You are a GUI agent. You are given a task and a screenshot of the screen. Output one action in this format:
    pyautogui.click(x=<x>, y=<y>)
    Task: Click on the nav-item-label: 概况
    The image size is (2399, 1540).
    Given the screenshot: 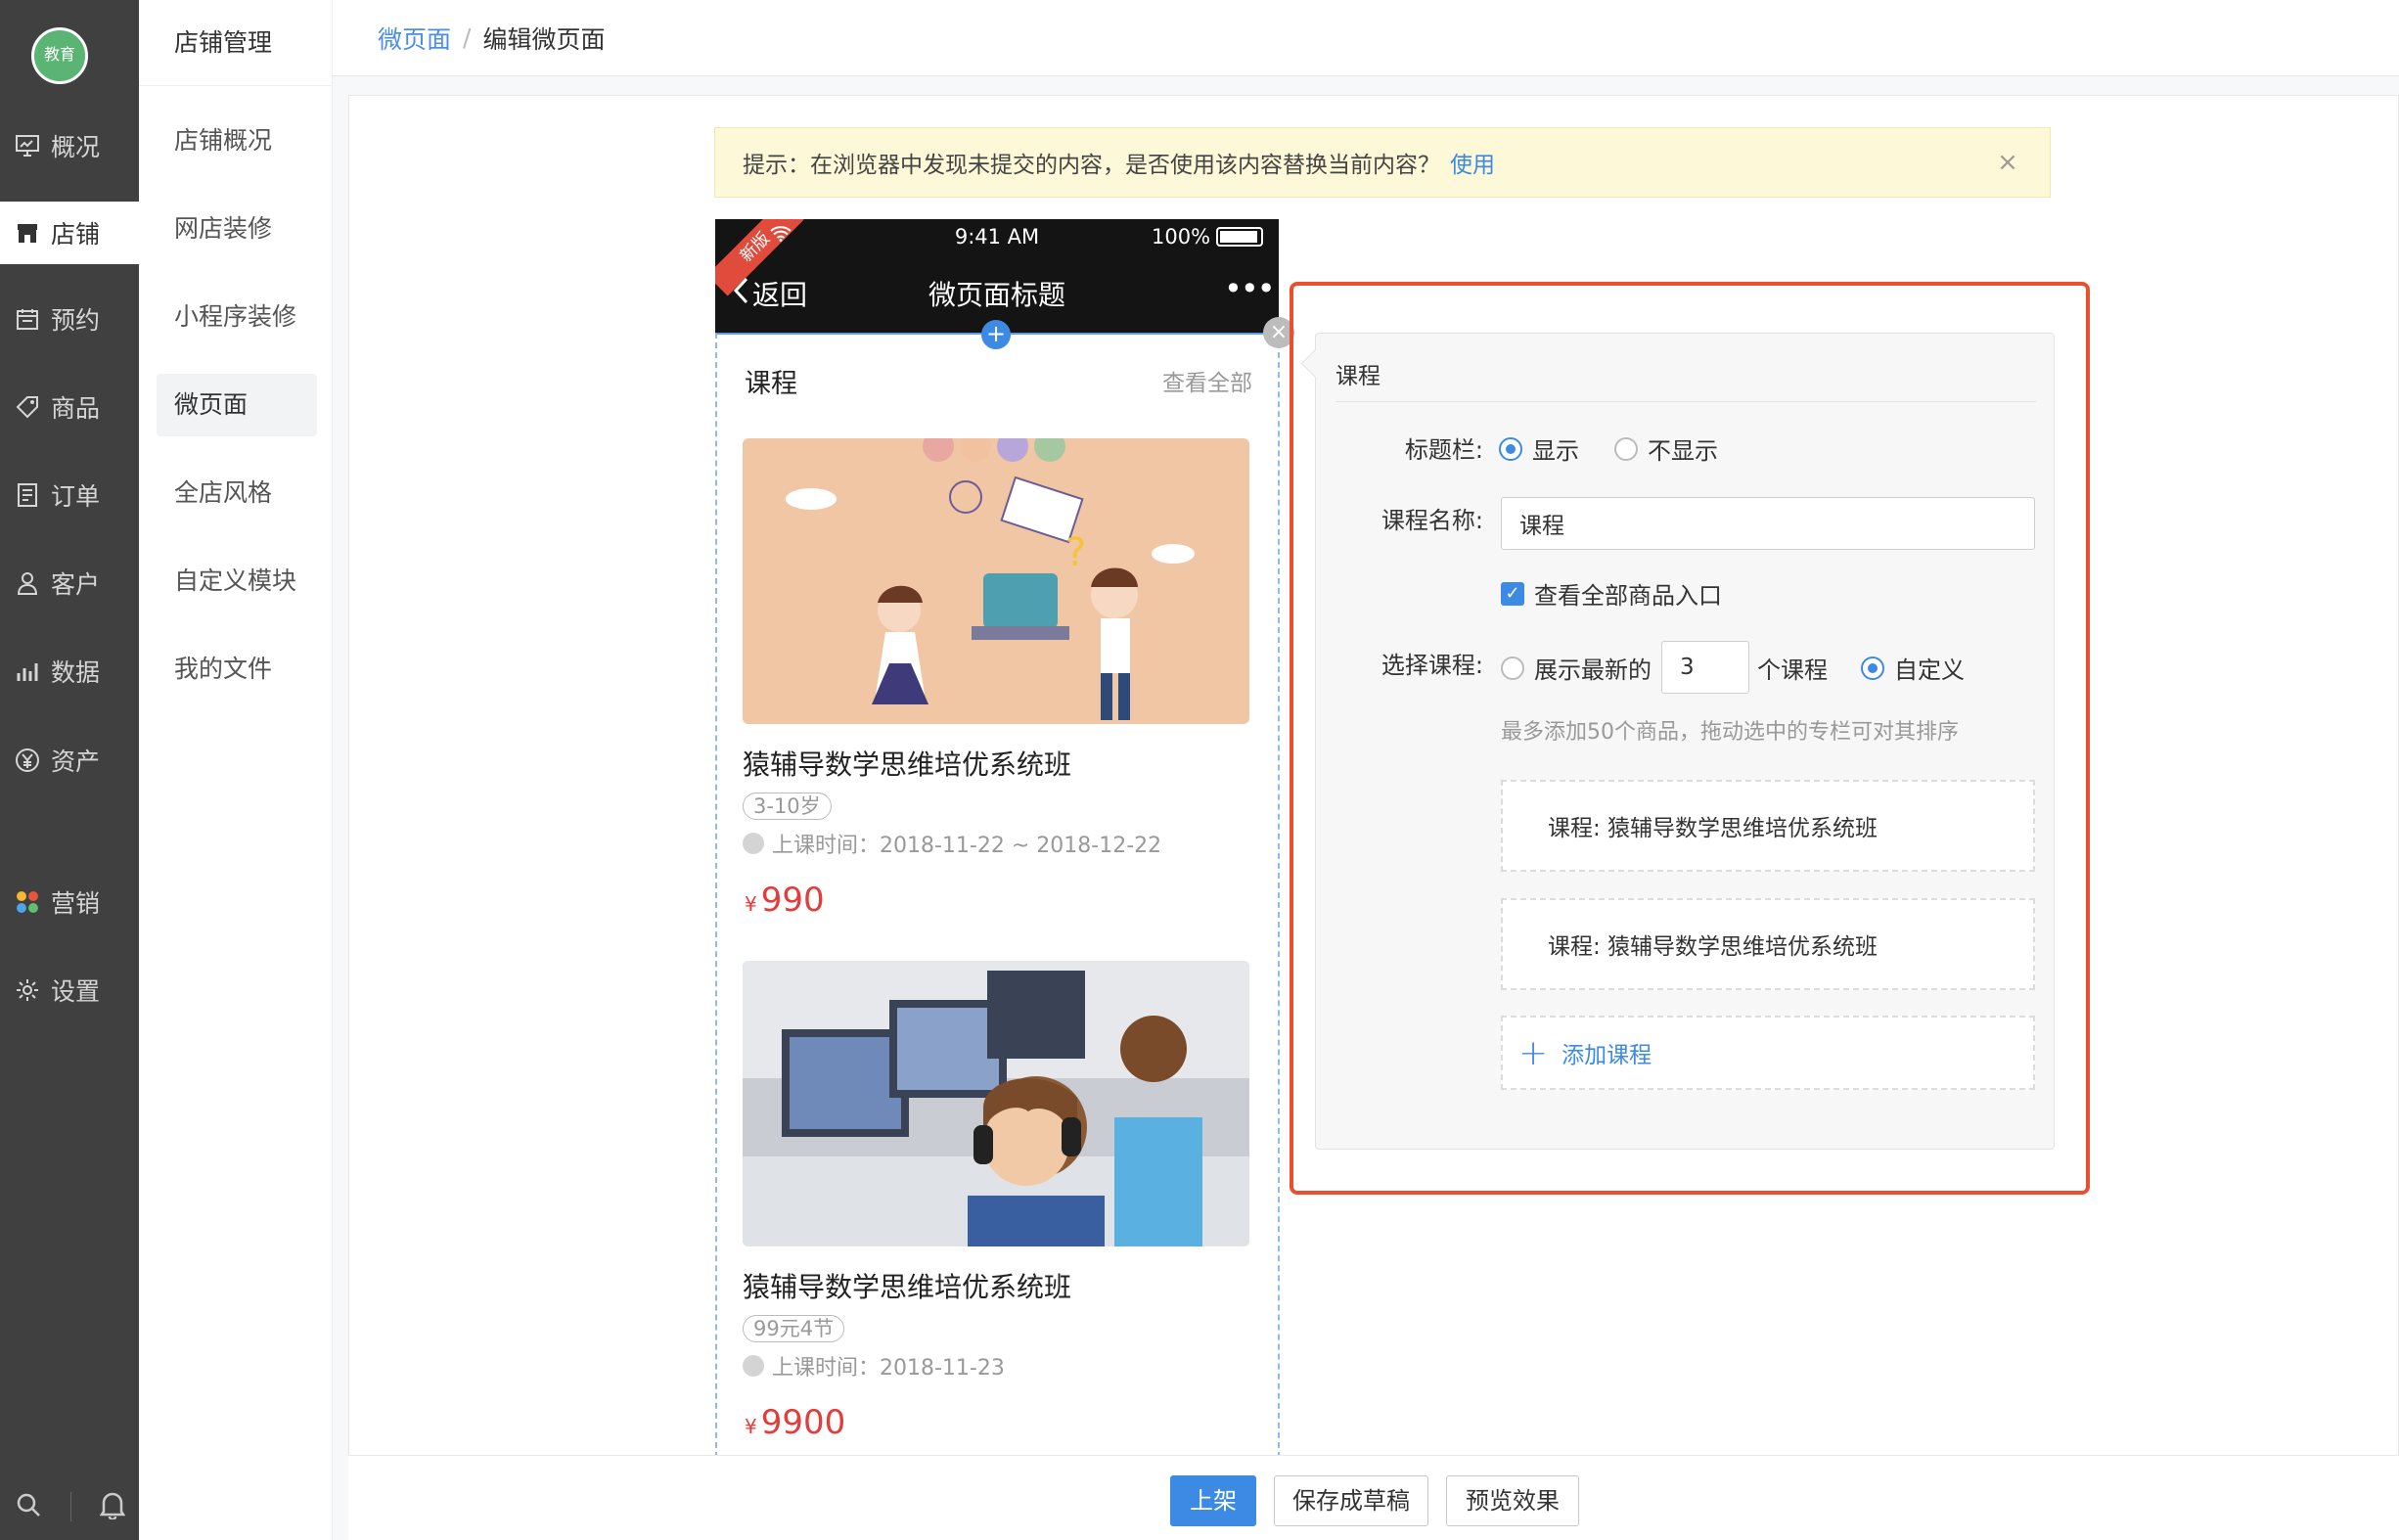 What is the action you would take?
    pyautogui.click(x=76, y=147)
    